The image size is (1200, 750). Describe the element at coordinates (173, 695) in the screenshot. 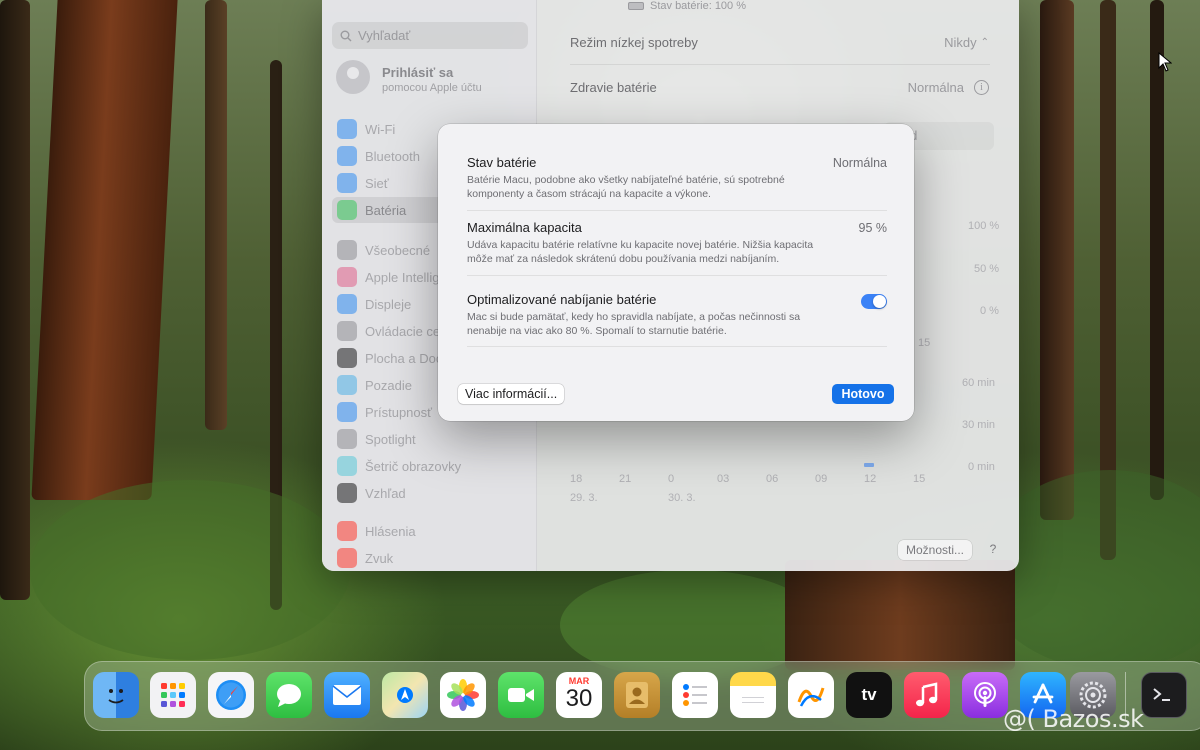

I see `launchpad-icon` at that location.